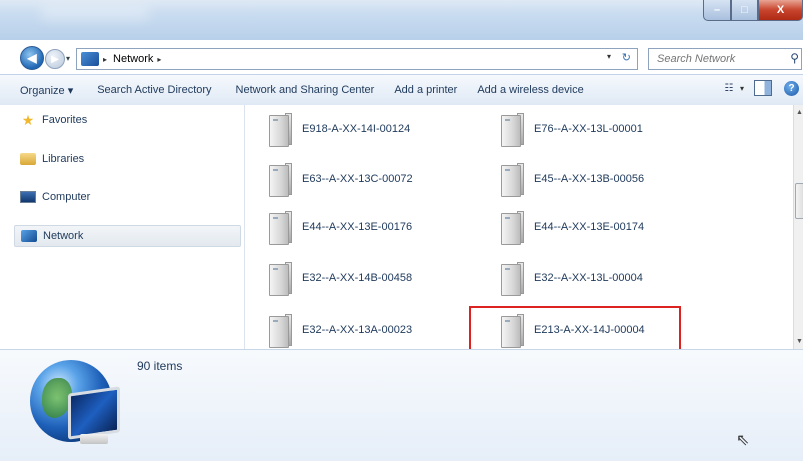 The width and height of the screenshot is (803, 461). Describe the element at coordinates (743, 440) in the screenshot. I see `mouse-cursor-icon: ⇖` at that location.